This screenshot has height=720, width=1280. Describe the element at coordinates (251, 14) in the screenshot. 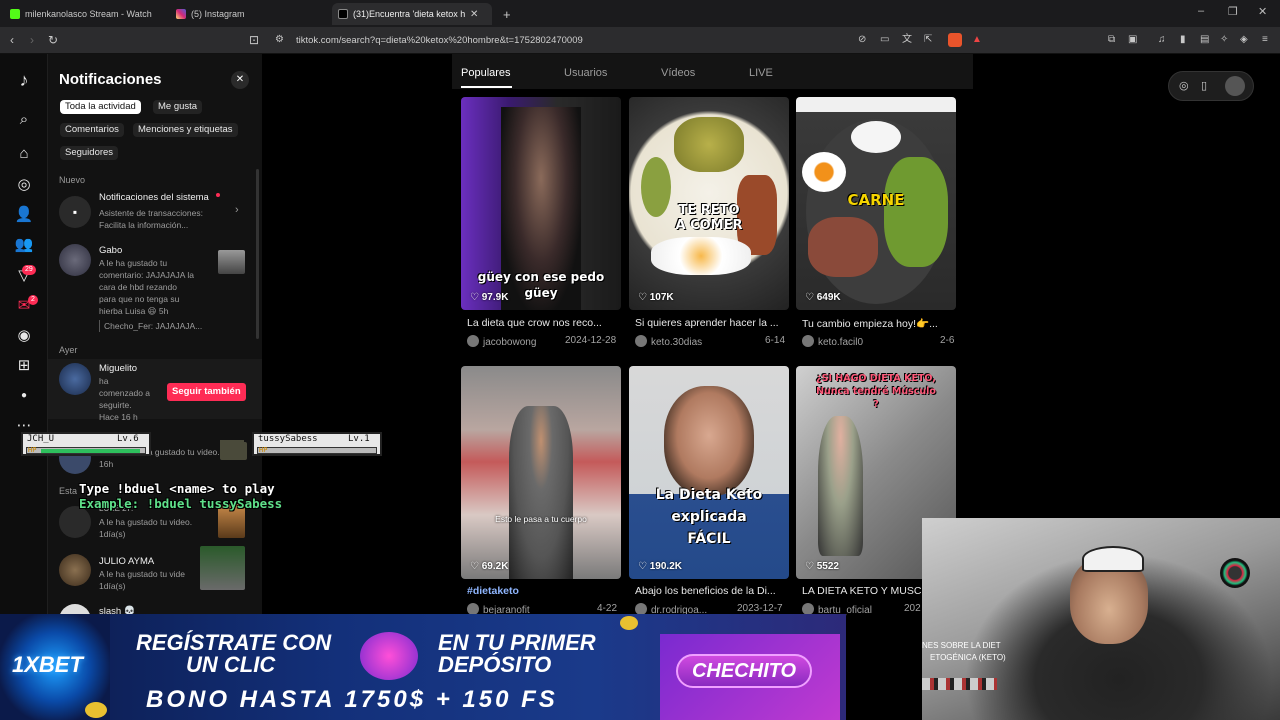

I see `tab-instagram: (5) Instagram` at that location.